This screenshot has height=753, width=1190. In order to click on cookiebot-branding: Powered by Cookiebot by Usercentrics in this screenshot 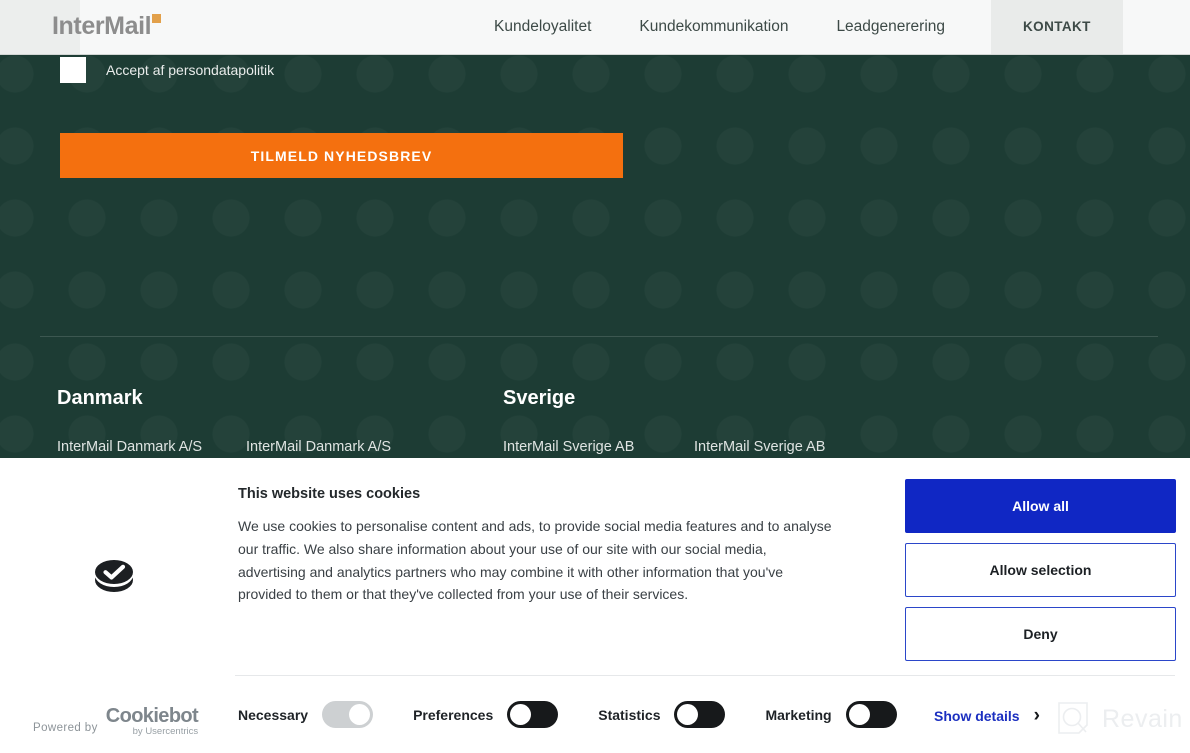, I will do `click(116, 721)`.